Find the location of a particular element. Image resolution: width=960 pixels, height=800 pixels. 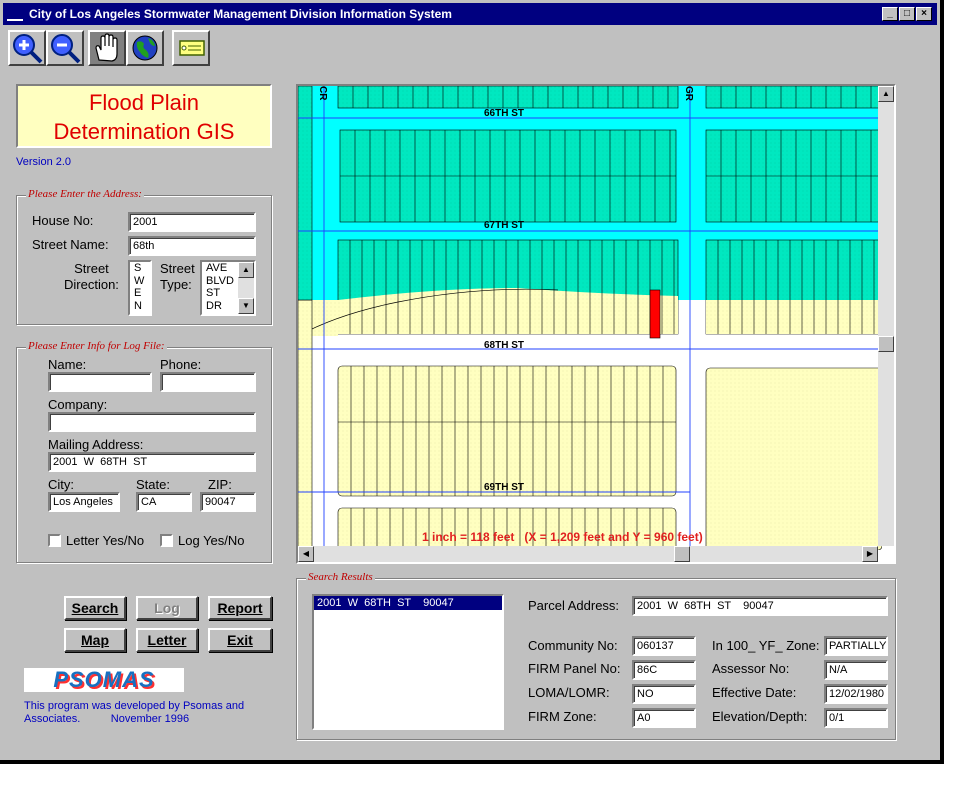

elevation-depth-label: Elevation/Depth: is located at coordinates (760, 716).